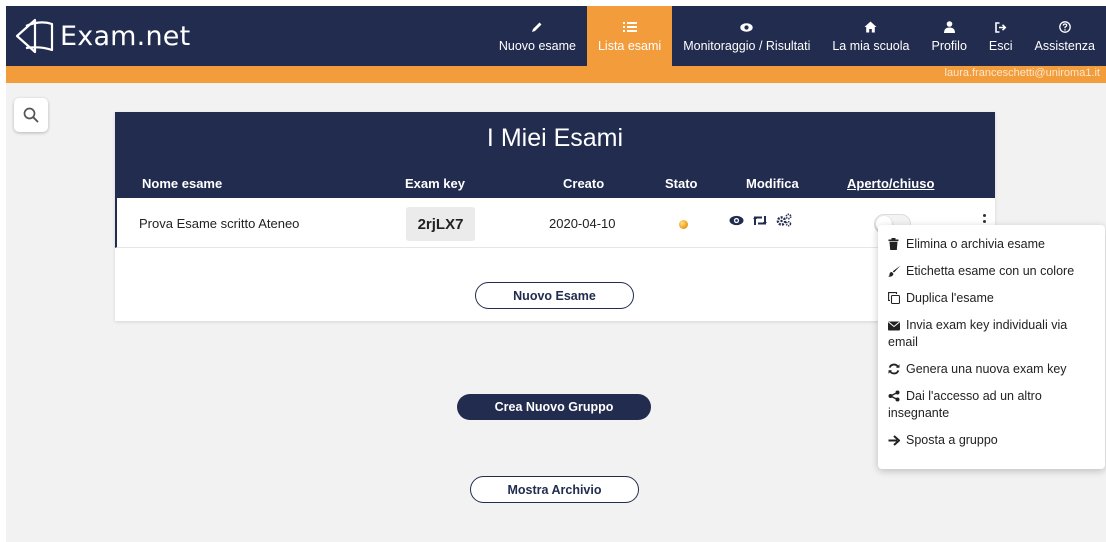 The width and height of the screenshot is (1106, 542). I want to click on copy-icon, so click(894, 298).